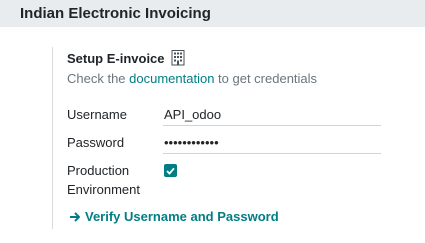 This screenshot has width=425, height=243. What do you see at coordinates (266, 78) in the screenshot?
I see `description-suffix: to get credentials` at bounding box center [266, 78].